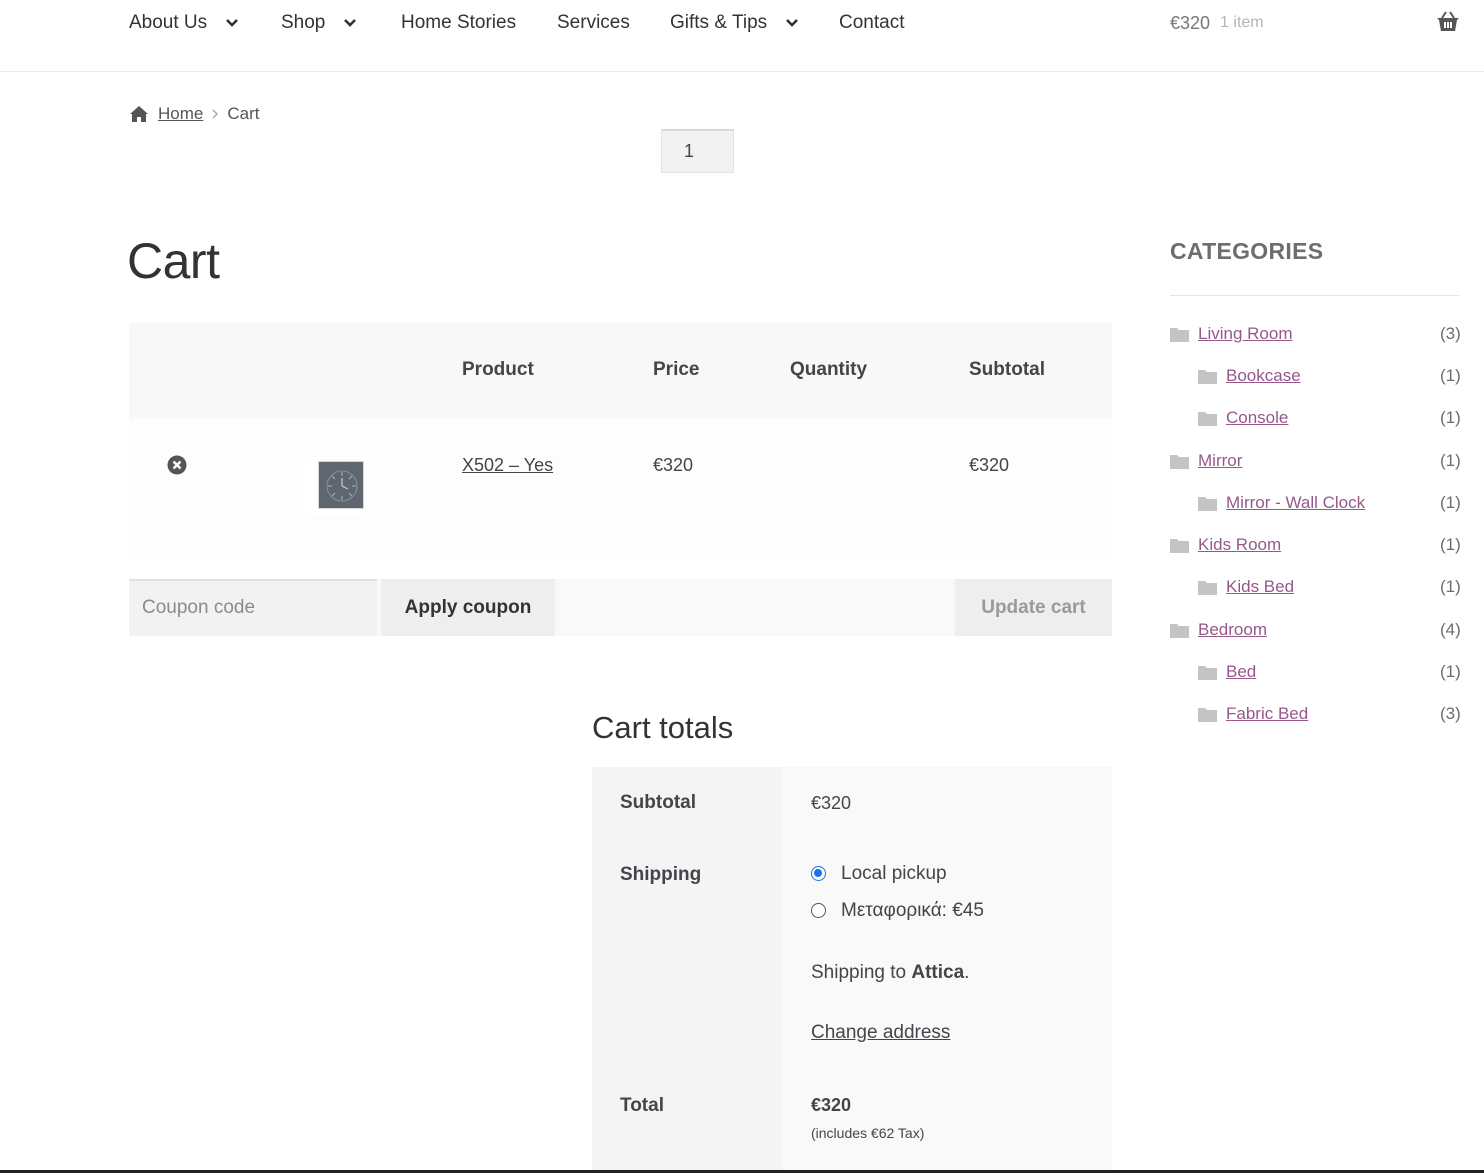 The height and width of the screenshot is (1173, 1484). What do you see at coordinates (880, 1033) in the screenshot?
I see `change-address-link: Change address` at bounding box center [880, 1033].